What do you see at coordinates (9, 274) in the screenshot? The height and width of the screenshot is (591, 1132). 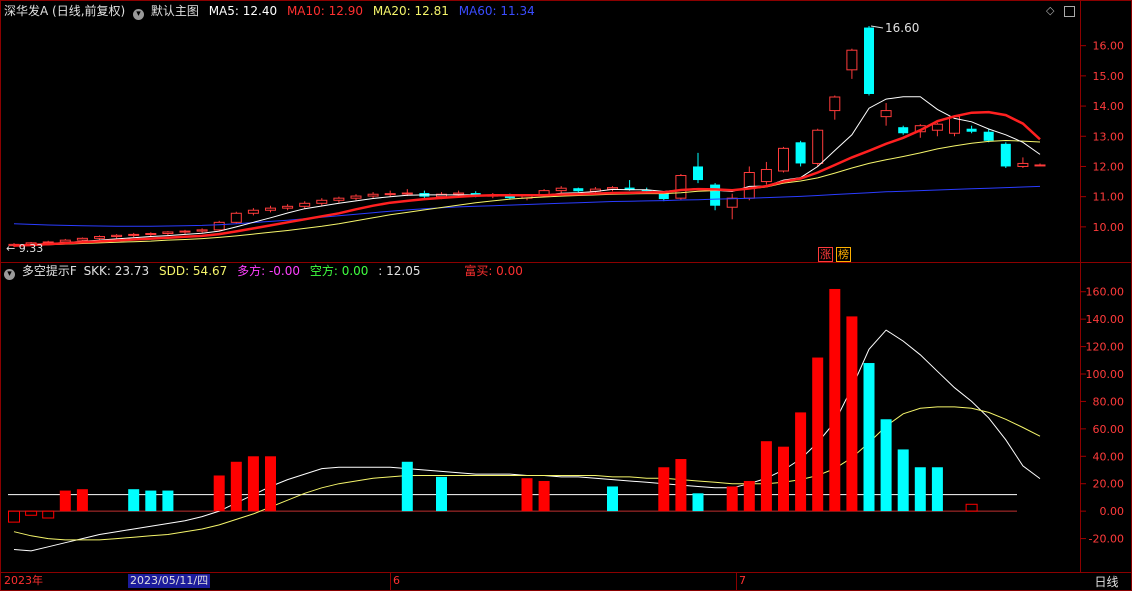 I see `indicator-toggle-icon: ▾` at bounding box center [9, 274].